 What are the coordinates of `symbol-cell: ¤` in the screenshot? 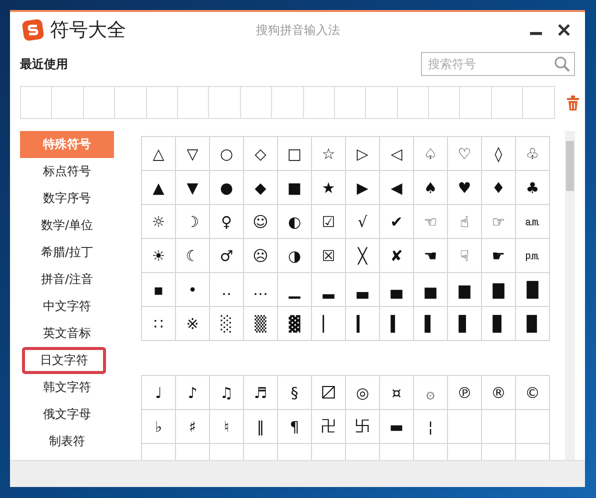 It's located at (397, 393).